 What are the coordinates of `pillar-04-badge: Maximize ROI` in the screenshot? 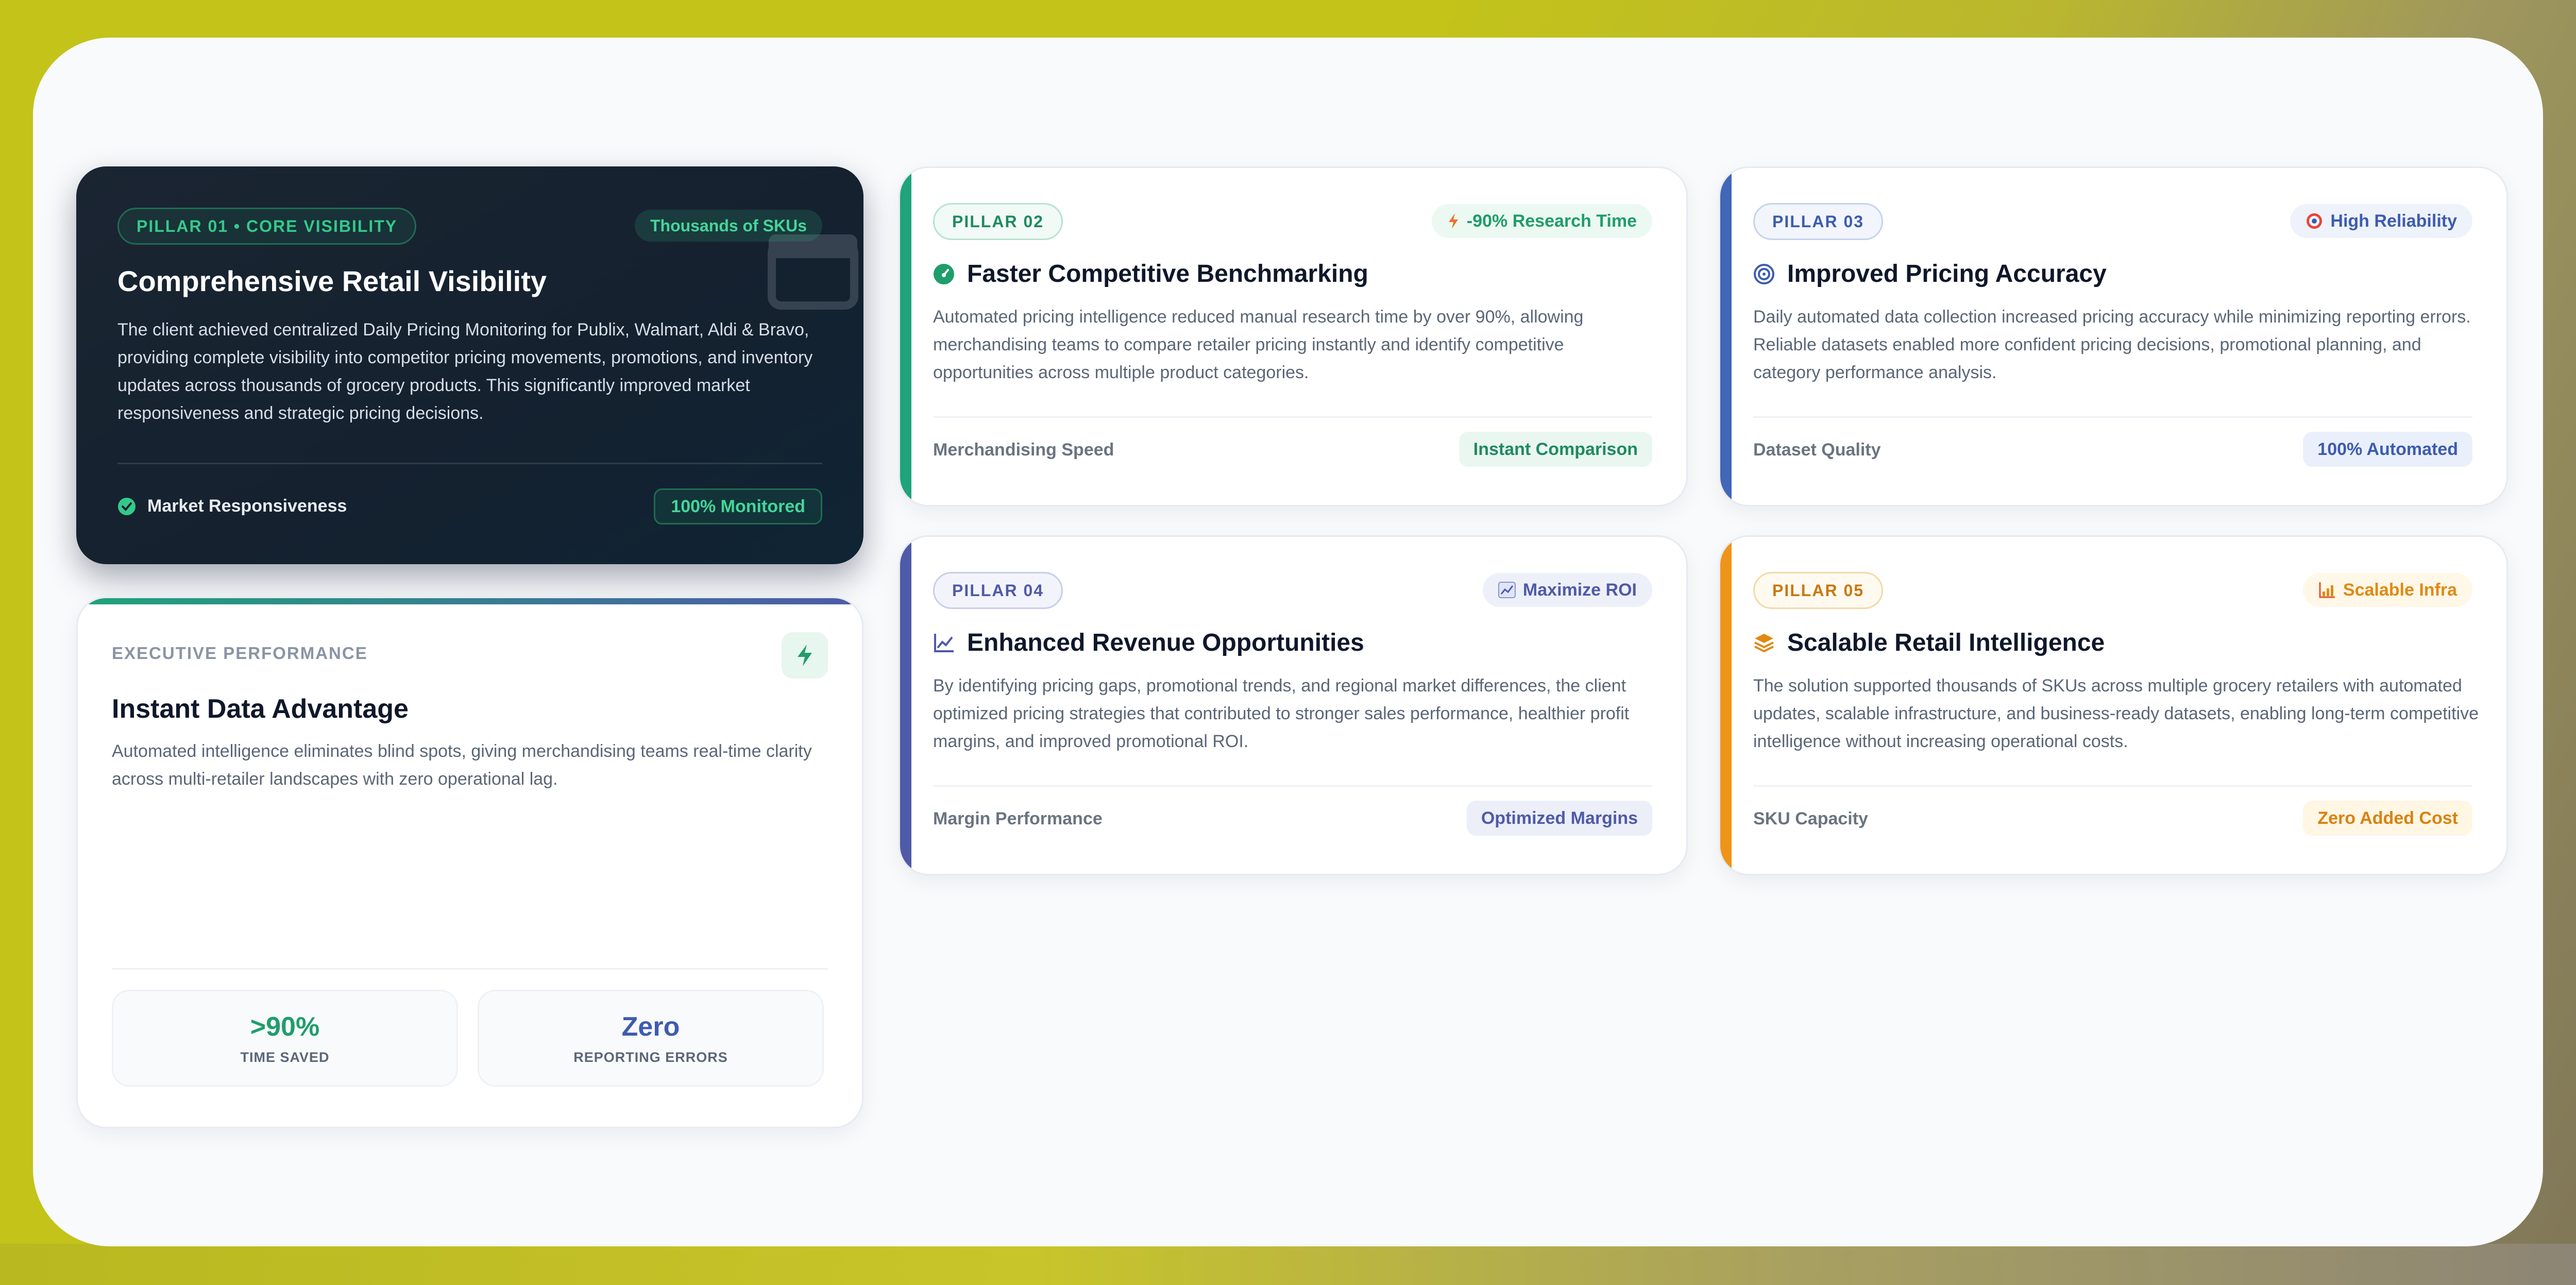 It's located at (1567, 590).